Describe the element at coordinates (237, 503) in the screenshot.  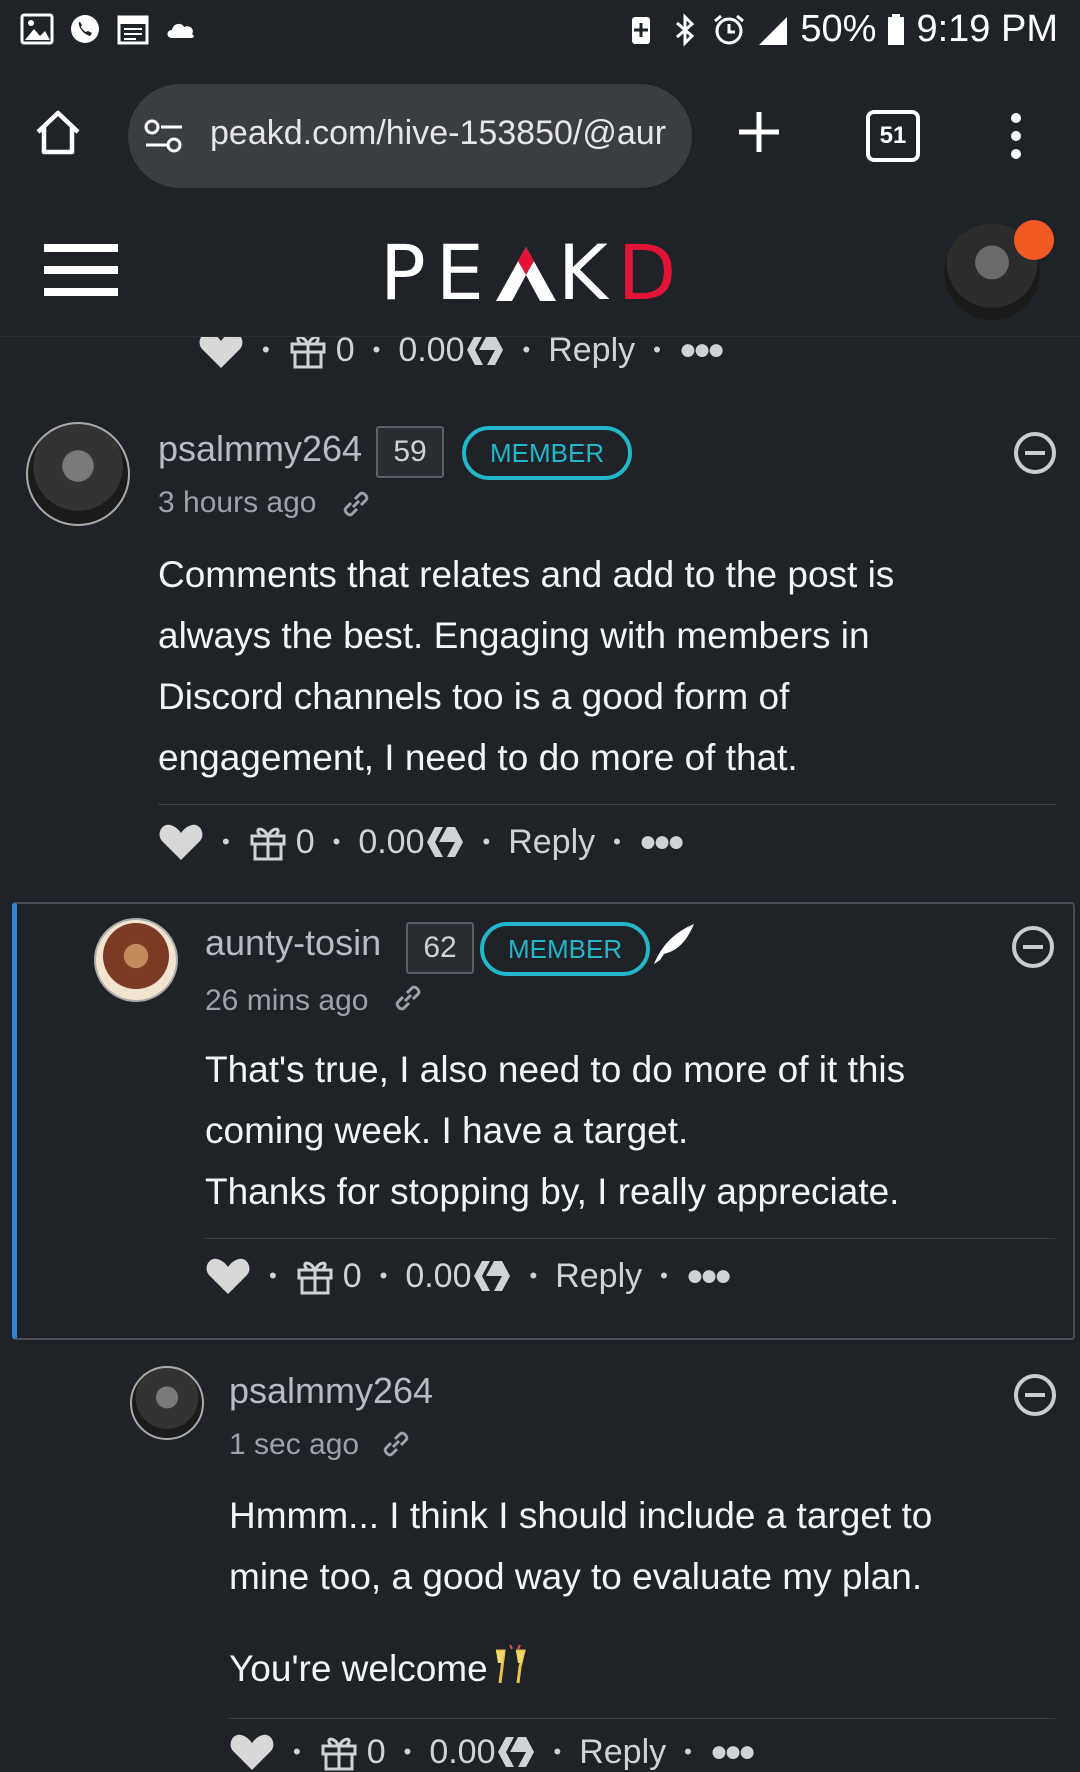
I see `timestamp: 3 hours ago` at that location.